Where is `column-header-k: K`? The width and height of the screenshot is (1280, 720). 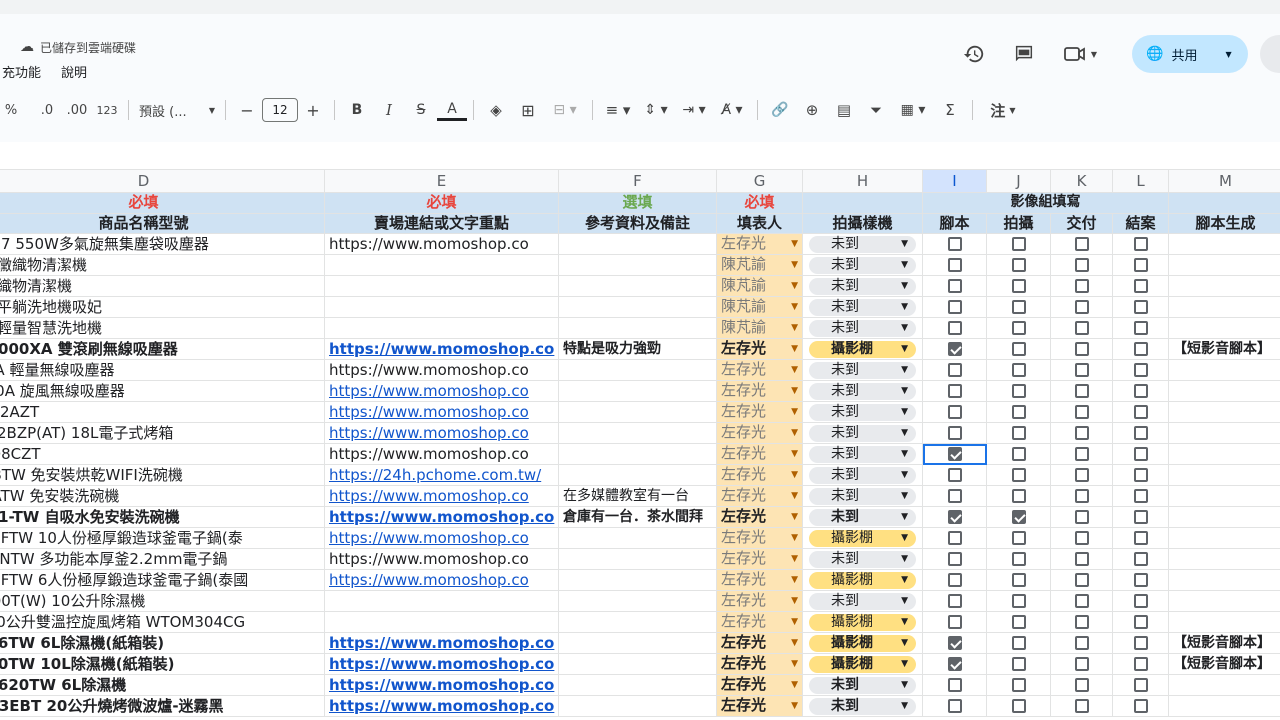 column-header-k: K is located at coordinates (1081, 181).